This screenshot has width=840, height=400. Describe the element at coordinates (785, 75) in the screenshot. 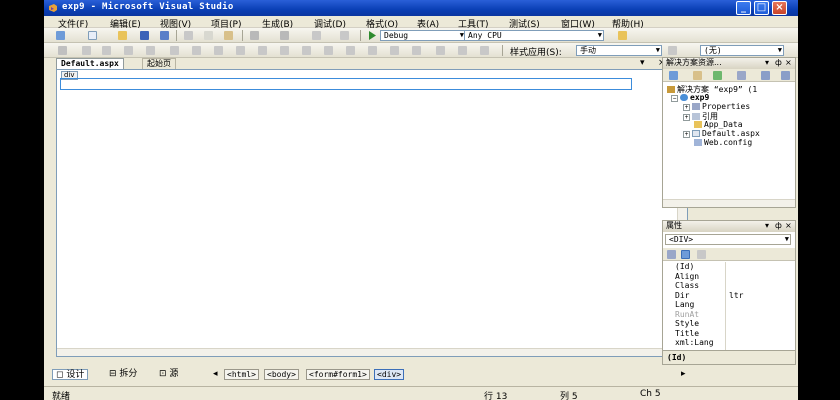

I see `asp-config-icon` at that location.